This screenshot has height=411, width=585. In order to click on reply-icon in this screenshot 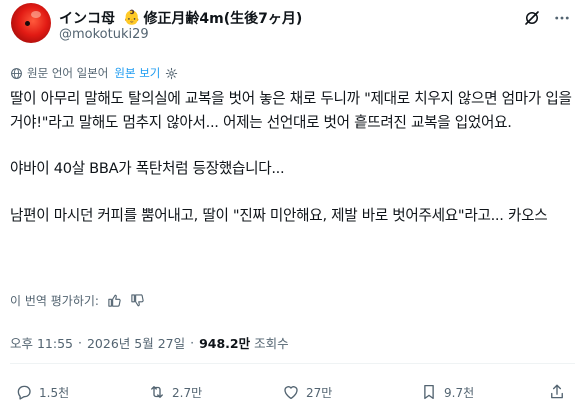, I will do `click(24, 392)`.